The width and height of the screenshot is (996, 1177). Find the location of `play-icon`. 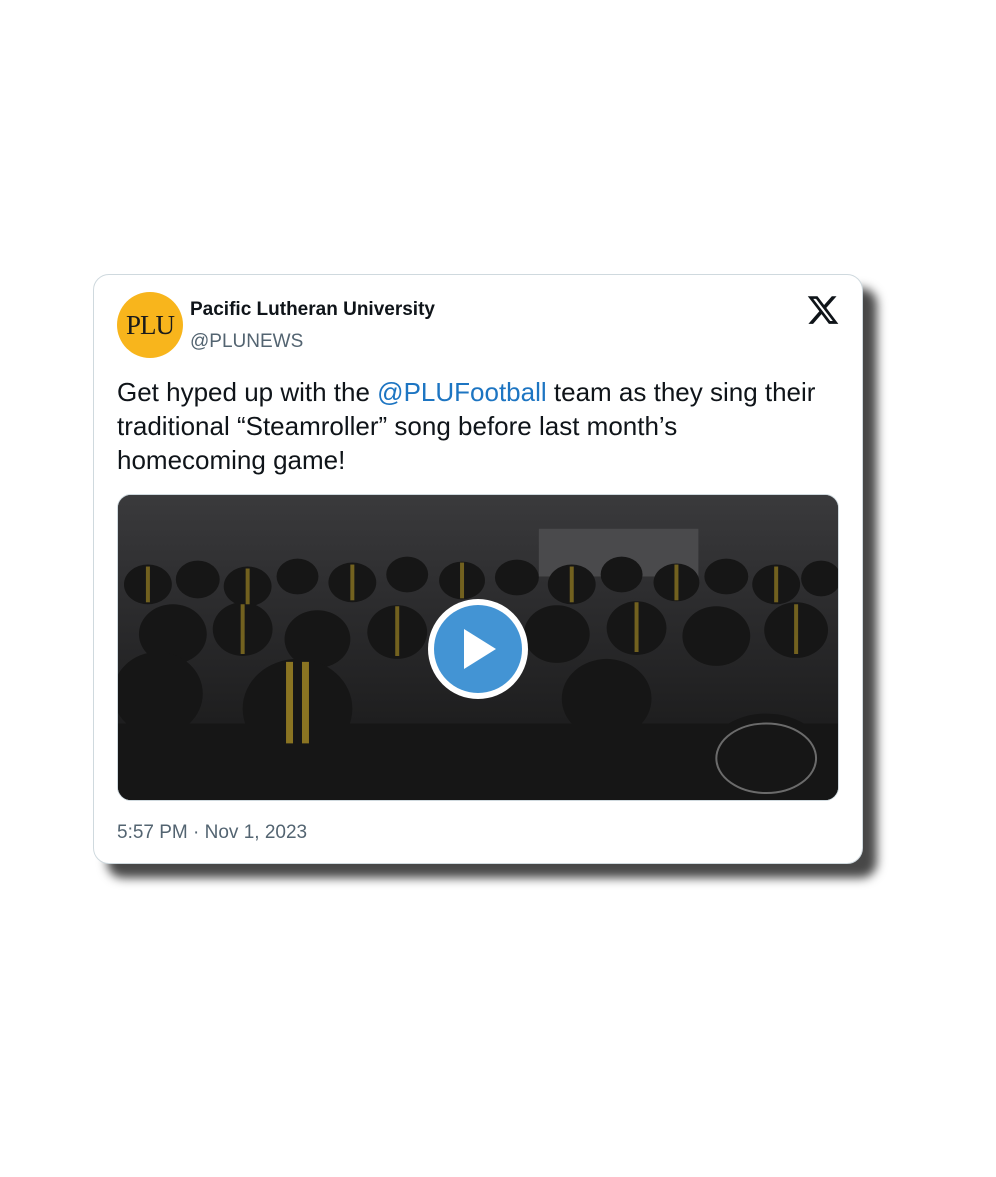

play-icon is located at coordinates (480, 649).